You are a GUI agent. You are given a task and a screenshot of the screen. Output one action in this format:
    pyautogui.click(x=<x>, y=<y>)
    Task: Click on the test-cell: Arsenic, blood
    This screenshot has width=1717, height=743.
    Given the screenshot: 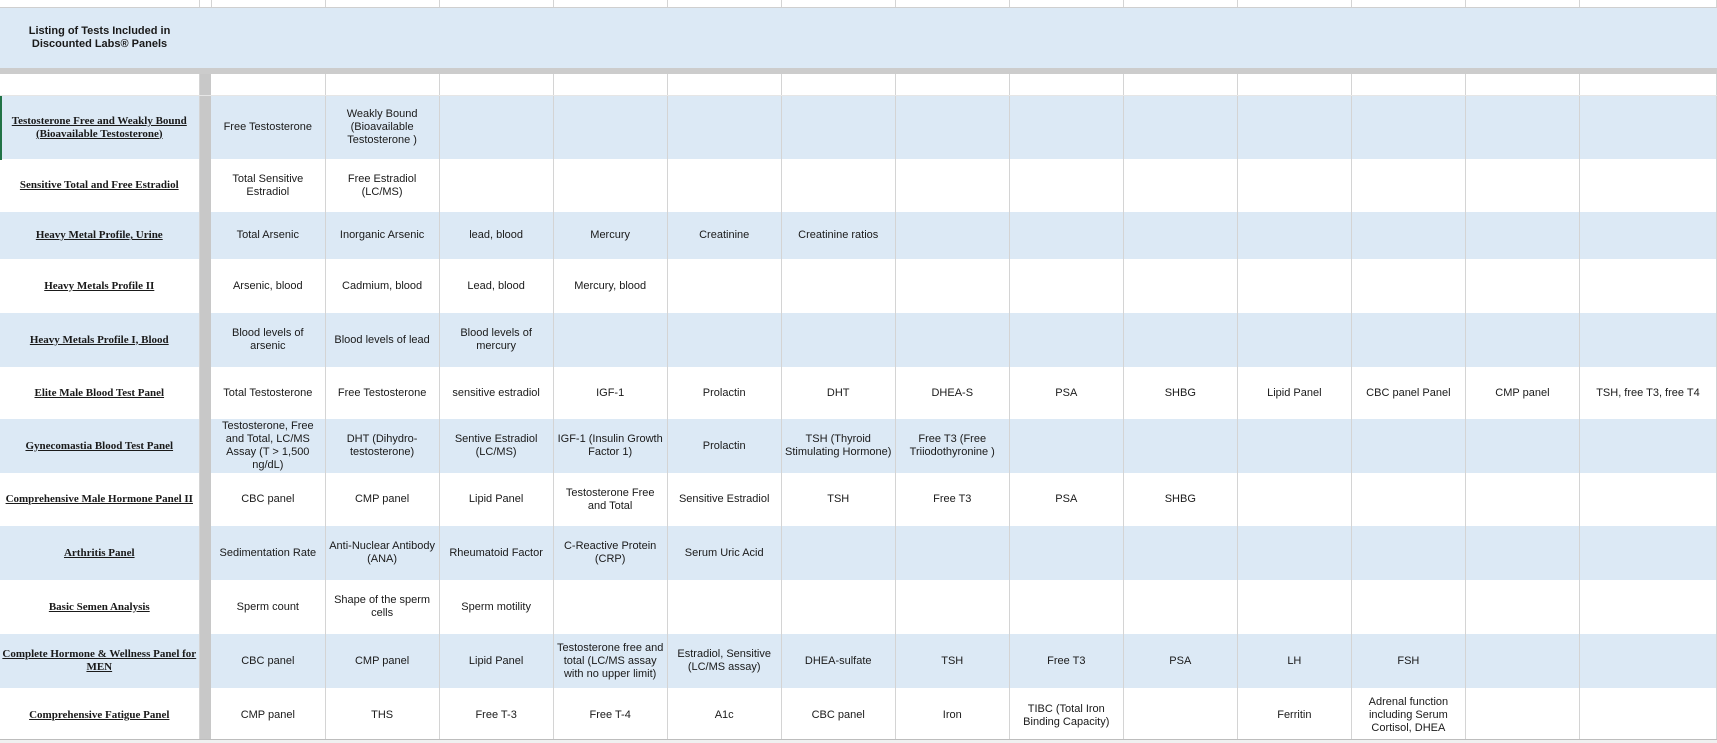 What is the action you would take?
    pyautogui.click(x=268, y=286)
    